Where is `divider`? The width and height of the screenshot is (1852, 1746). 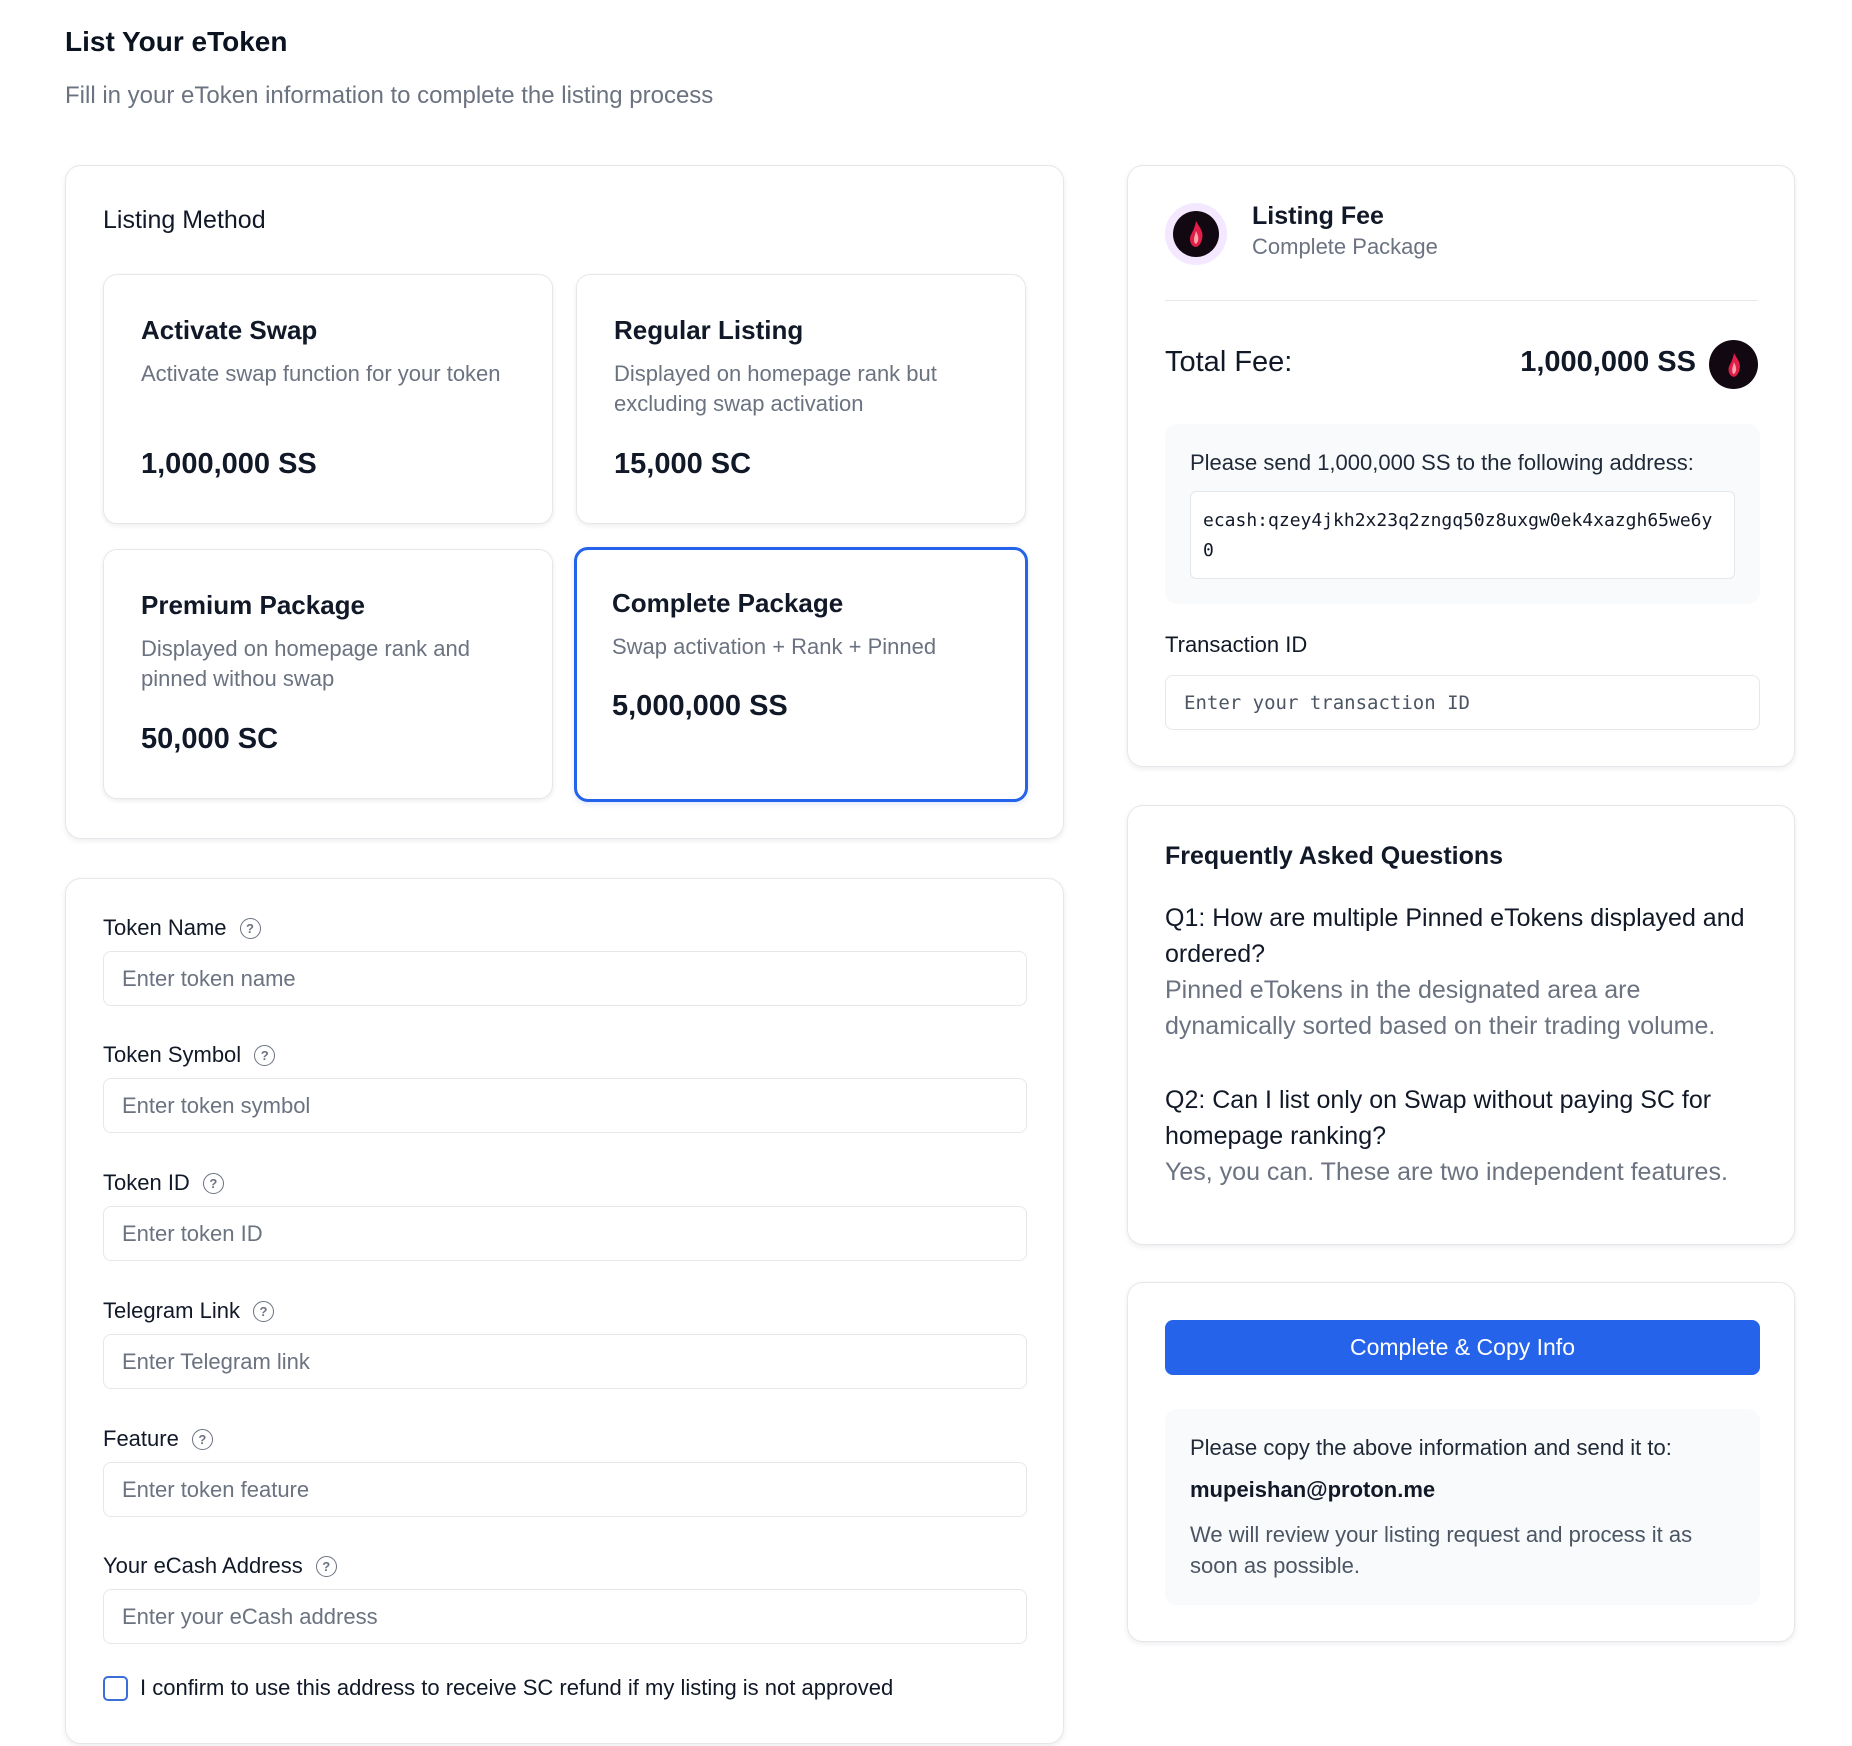 divider is located at coordinates (1461, 300).